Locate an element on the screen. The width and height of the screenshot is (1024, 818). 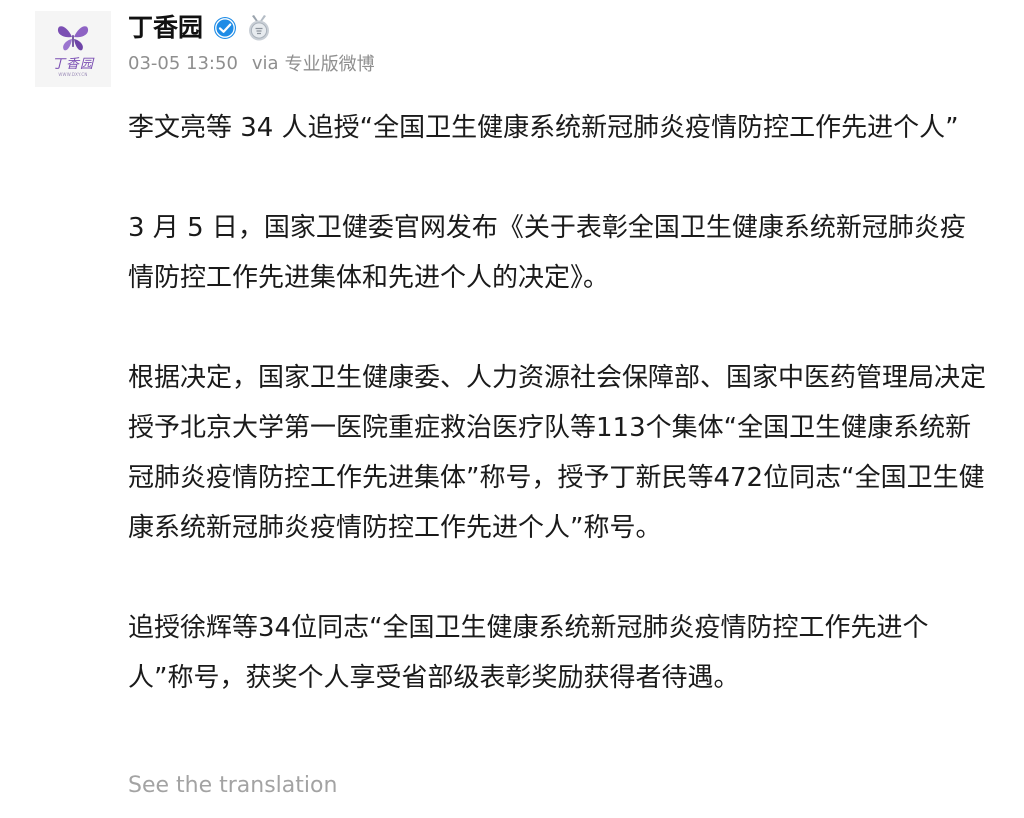
medal-icon is located at coordinates (259, 28).